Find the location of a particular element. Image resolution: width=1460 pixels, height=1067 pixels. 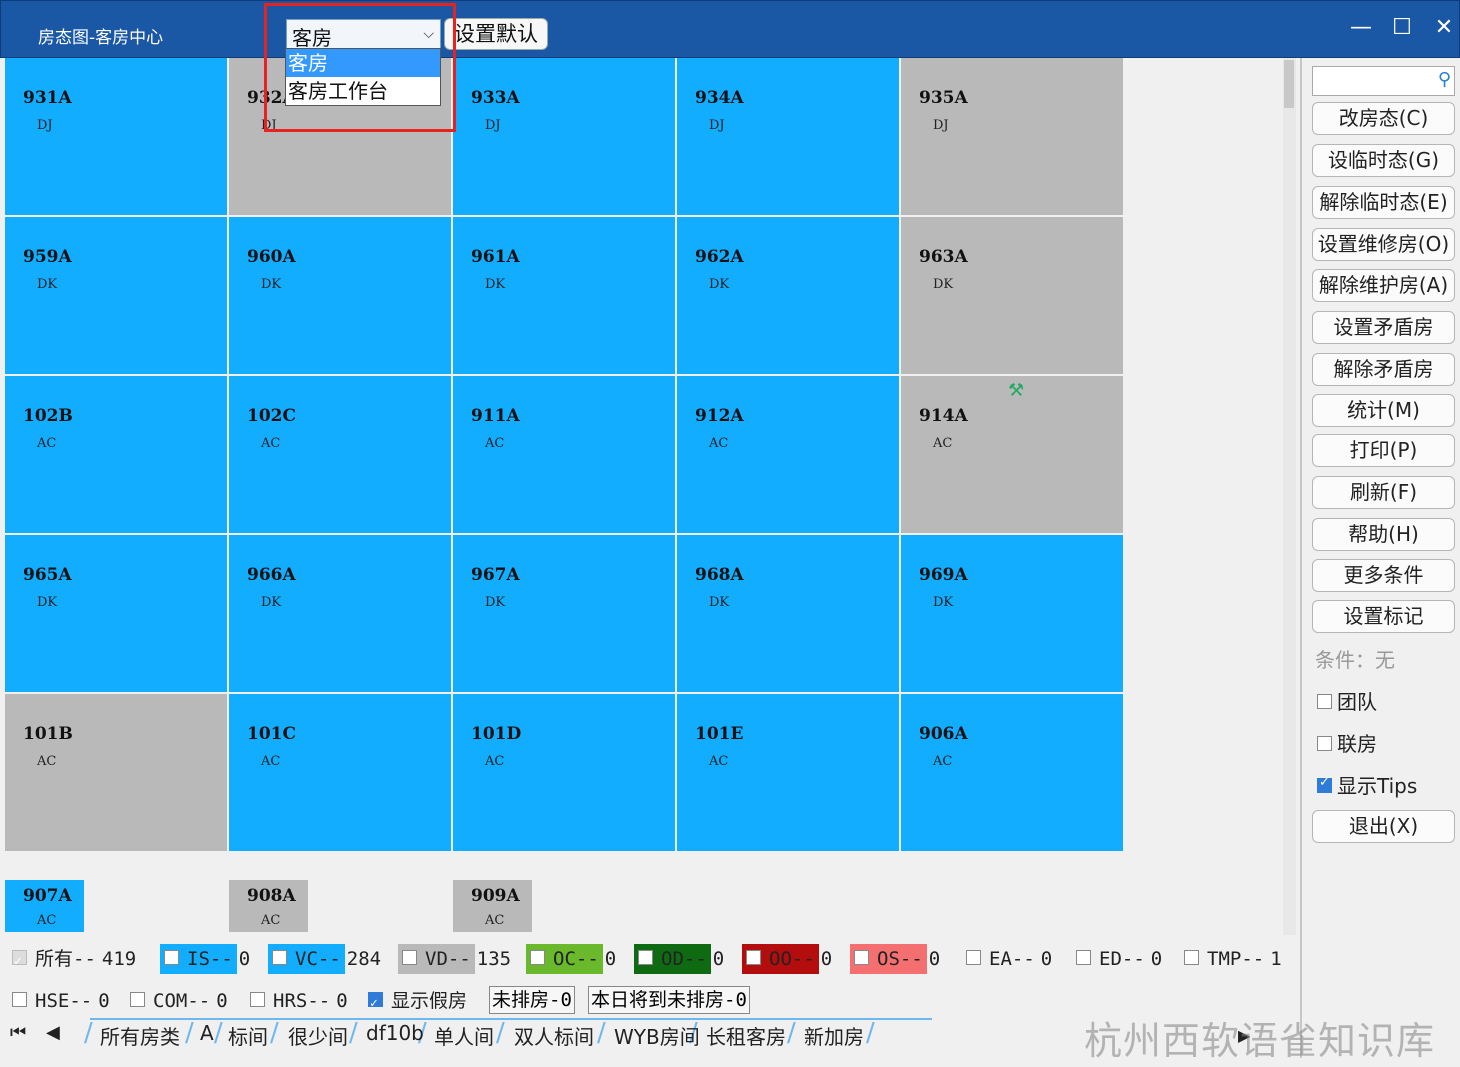

room-type-tab: 新加房 is located at coordinates (834, 1035).